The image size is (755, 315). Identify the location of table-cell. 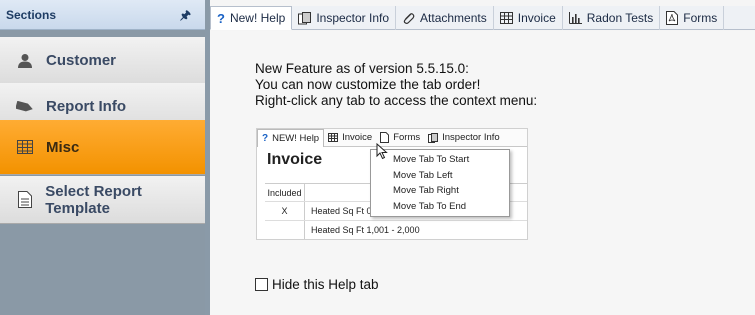
(285, 230).